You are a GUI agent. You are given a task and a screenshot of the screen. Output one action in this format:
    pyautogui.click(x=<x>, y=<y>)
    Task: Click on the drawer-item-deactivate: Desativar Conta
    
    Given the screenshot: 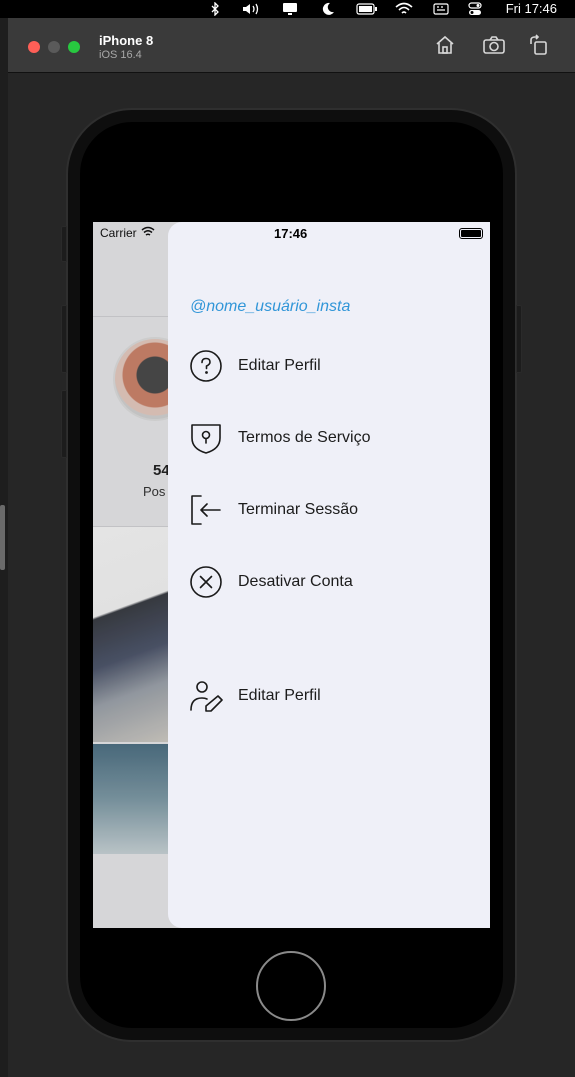 What is the action you would take?
    pyautogui.click(x=329, y=582)
    